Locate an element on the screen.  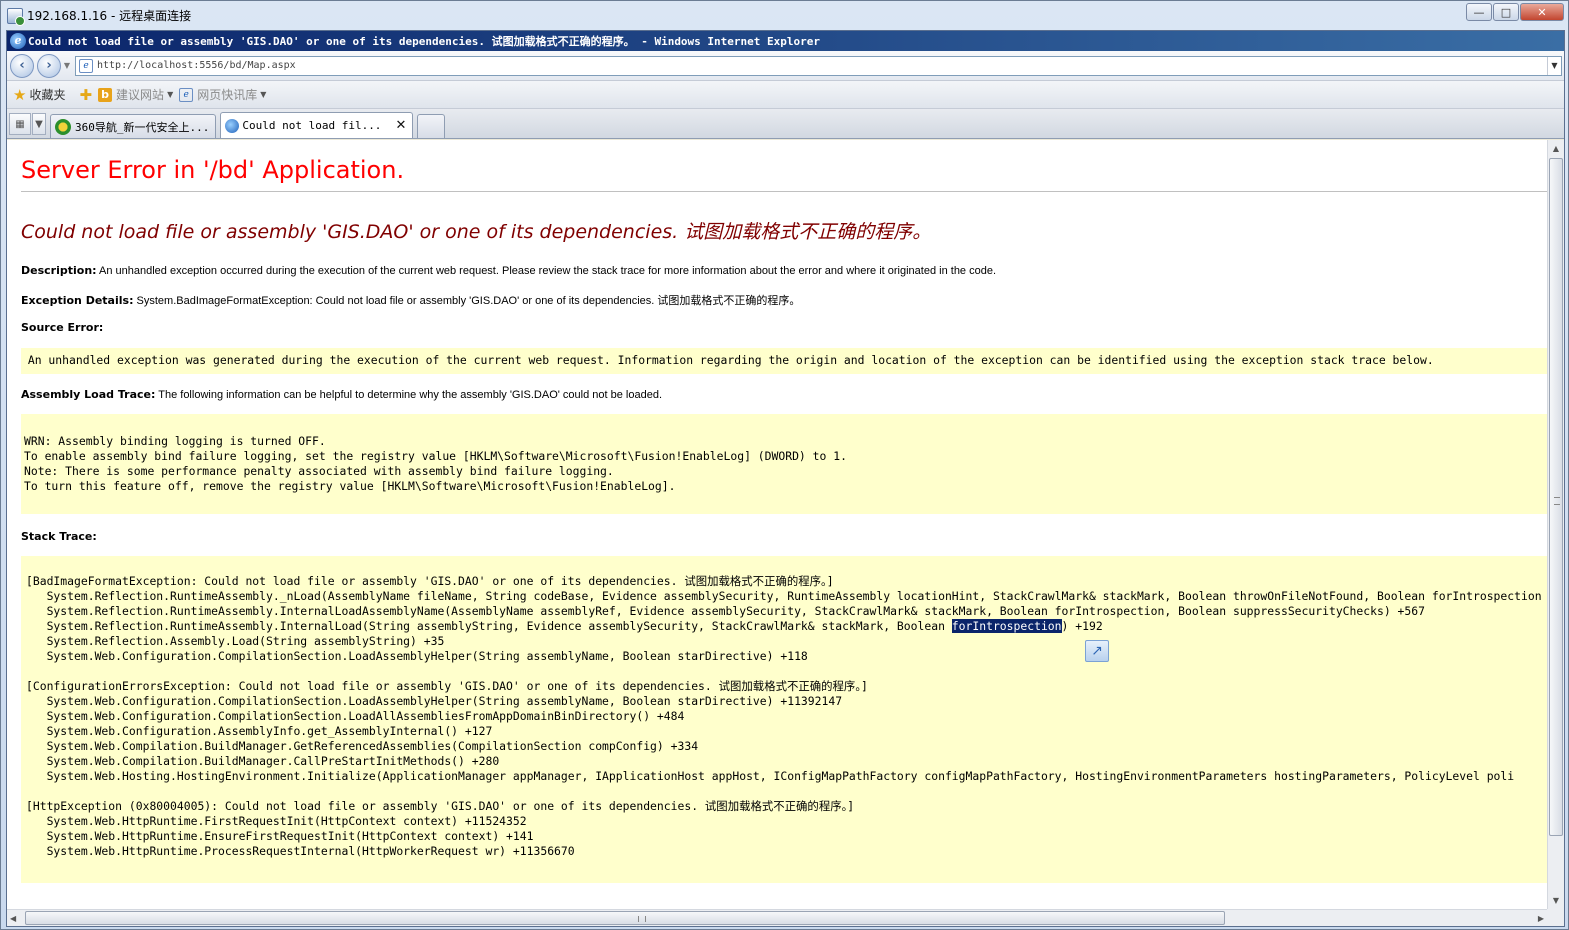
address-input: http://localhost:5556/bd/Map.aspx is located at coordinates (822, 65).